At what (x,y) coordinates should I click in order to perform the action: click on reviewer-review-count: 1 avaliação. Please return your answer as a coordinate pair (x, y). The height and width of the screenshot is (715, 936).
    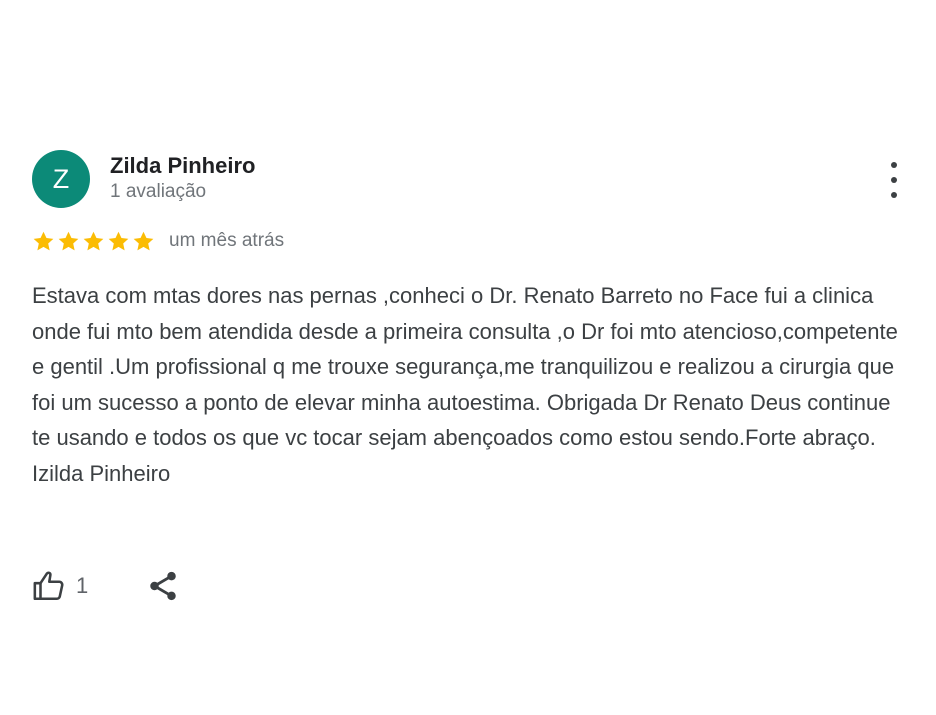
    Looking at the image, I should click on (158, 191).